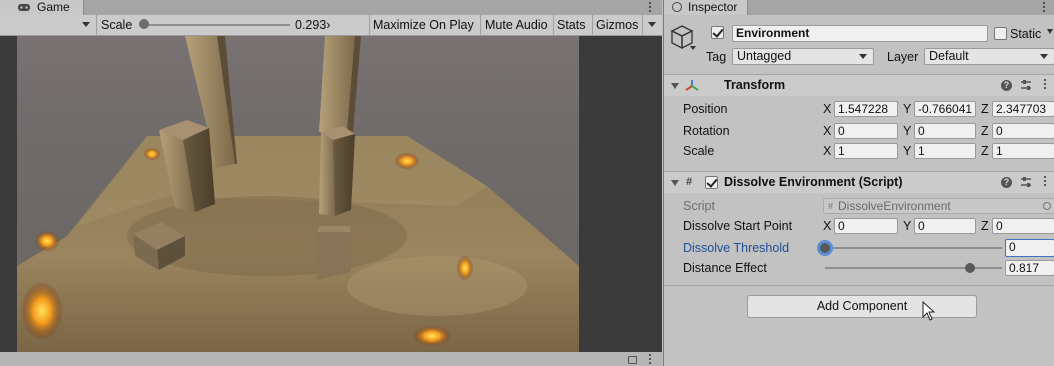  Describe the element at coordinates (894, 206) in the screenshot. I see `script-value: DissolveEnvironment` at that location.